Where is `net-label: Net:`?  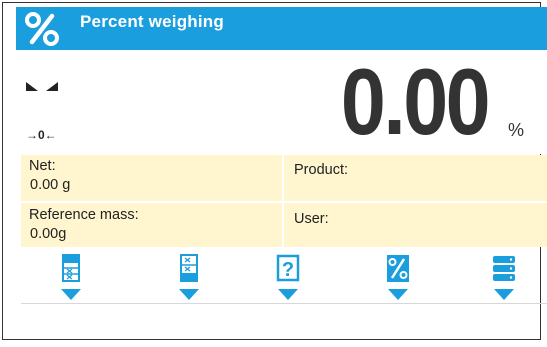 net-label: Net: is located at coordinates (42, 166).